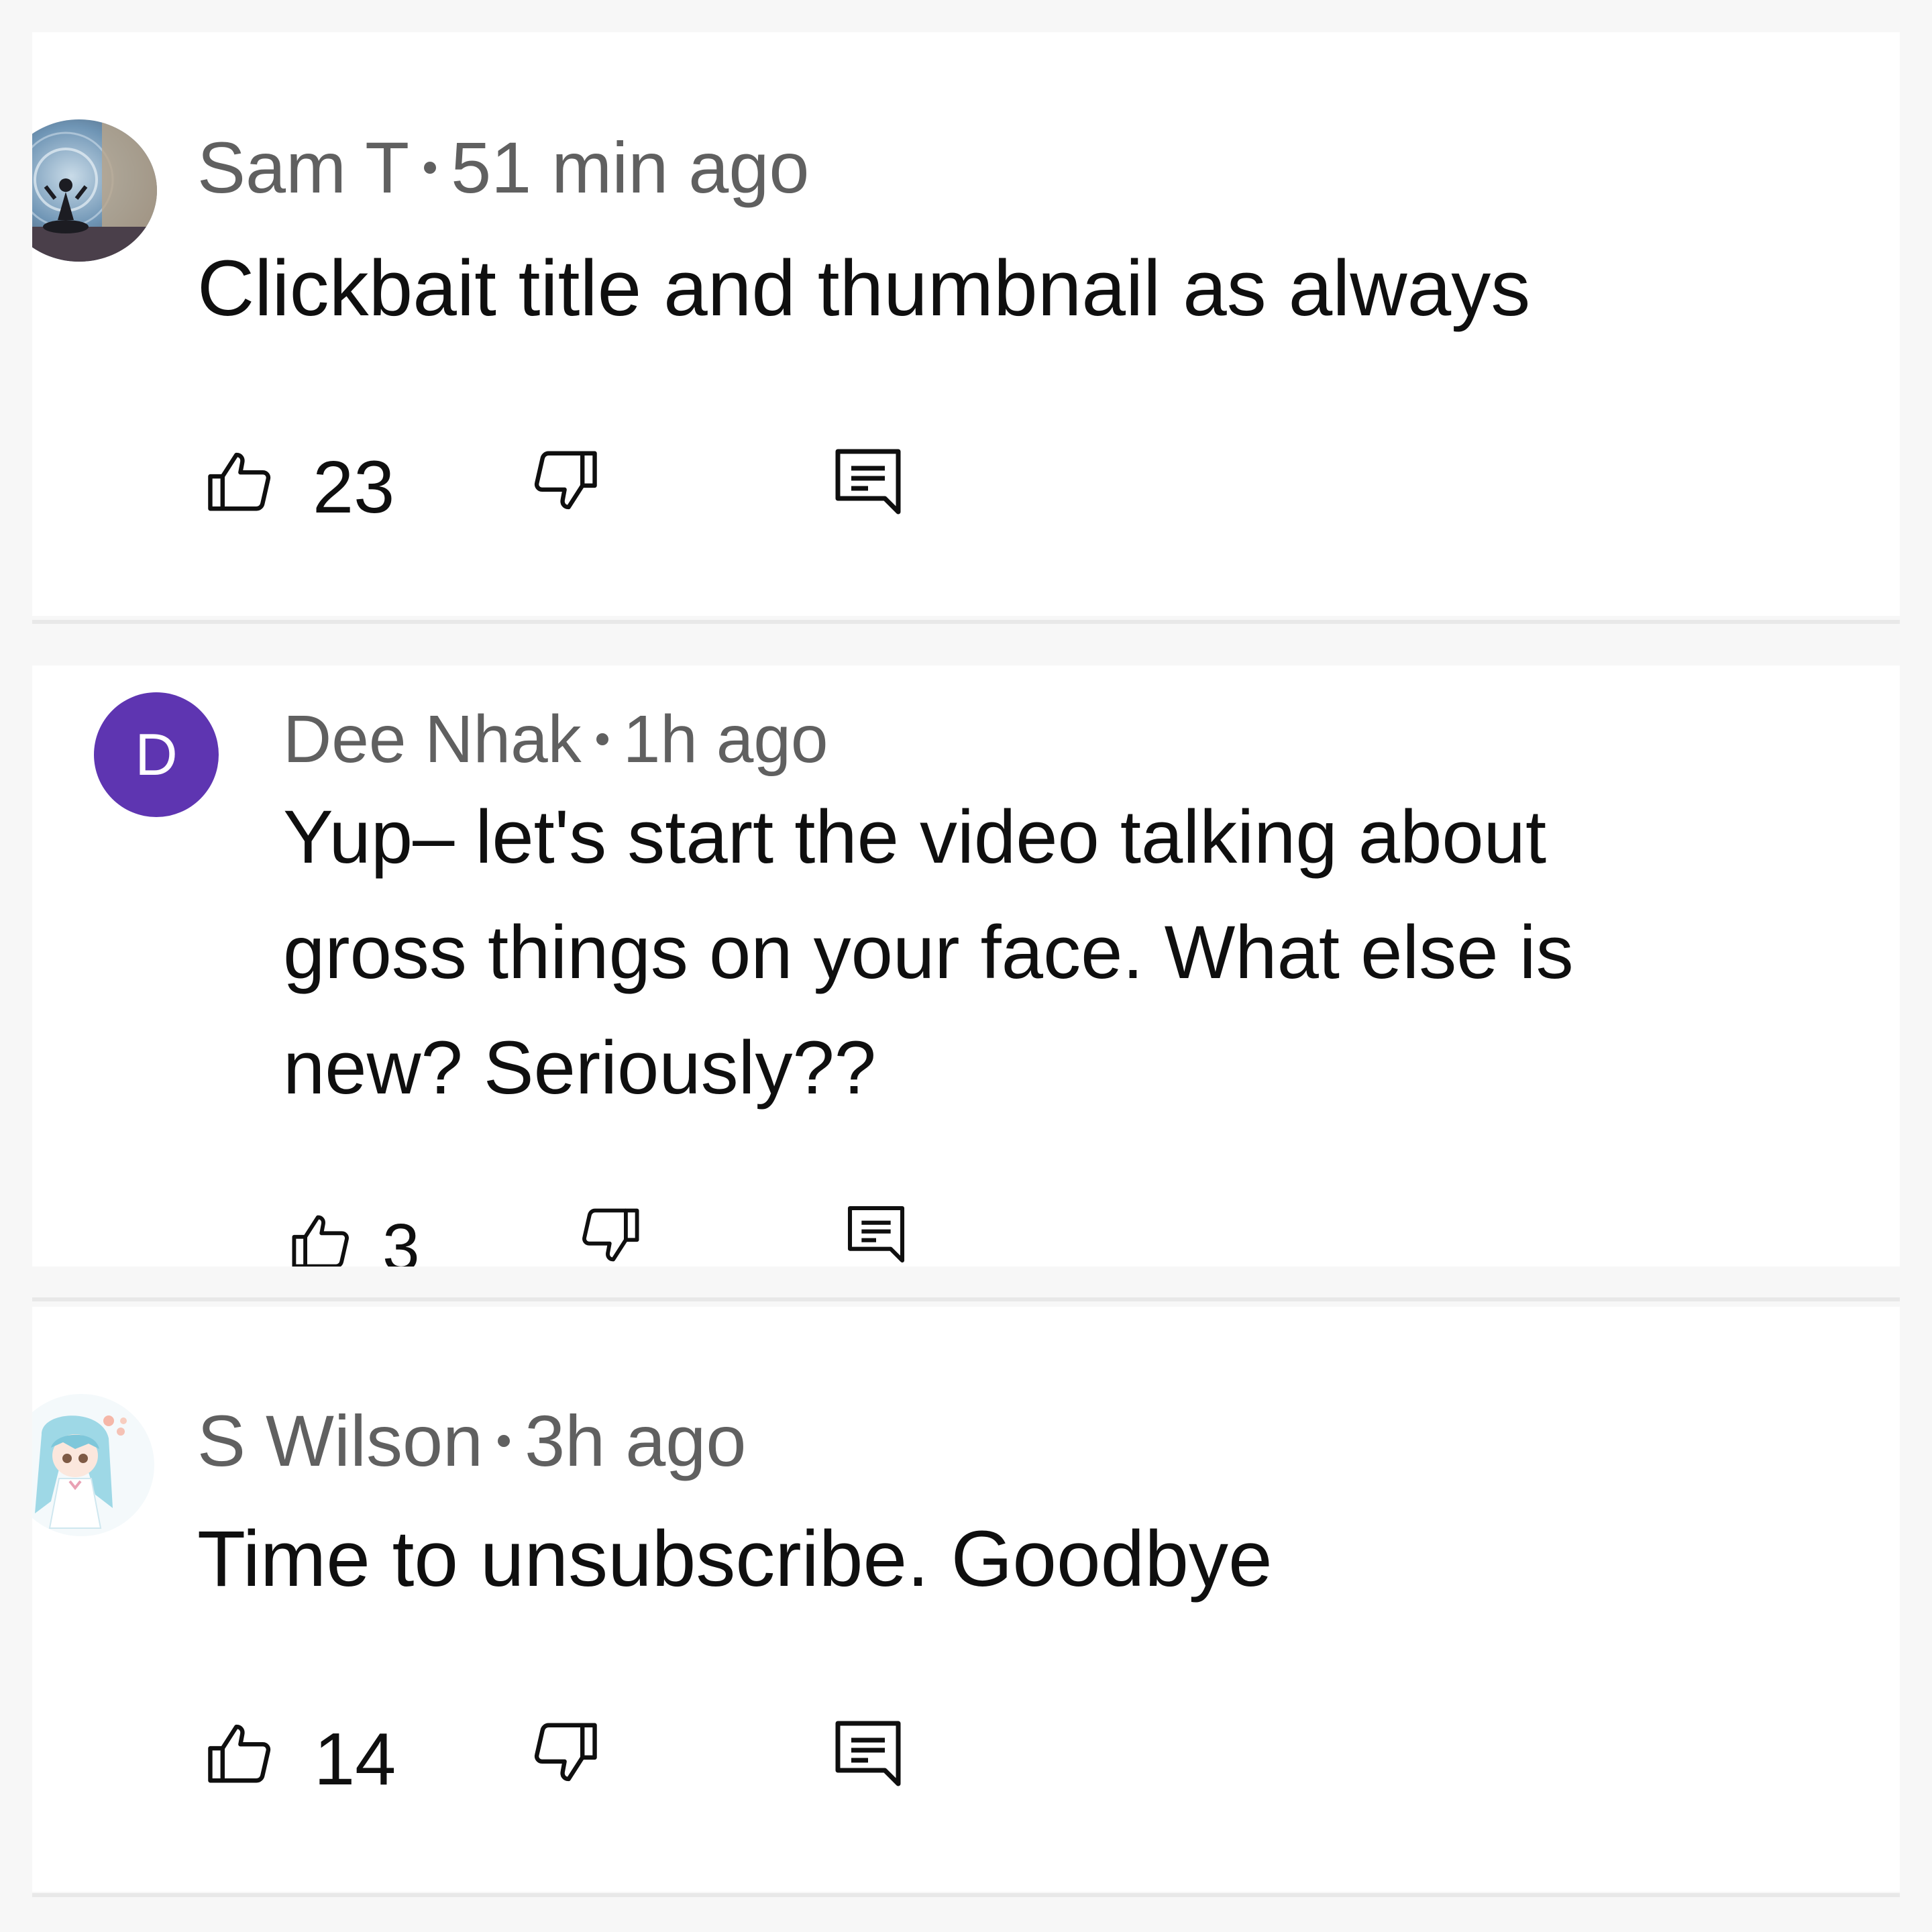 The width and height of the screenshot is (1932, 1932). What do you see at coordinates (580, 1068) in the screenshot?
I see `comment-text-line: new? Seriously??` at bounding box center [580, 1068].